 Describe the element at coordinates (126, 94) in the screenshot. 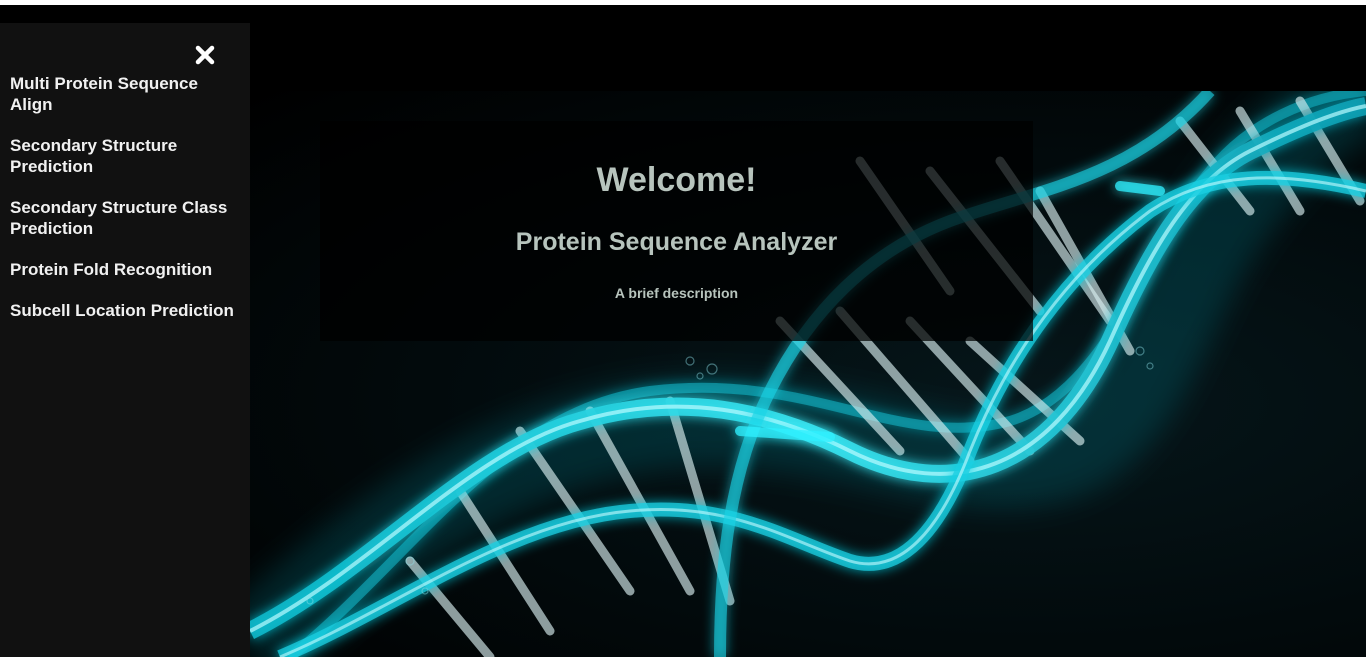

I see `nav-item-multi-protein-sequence-align: Multi Protein Sequence Align` at that location.